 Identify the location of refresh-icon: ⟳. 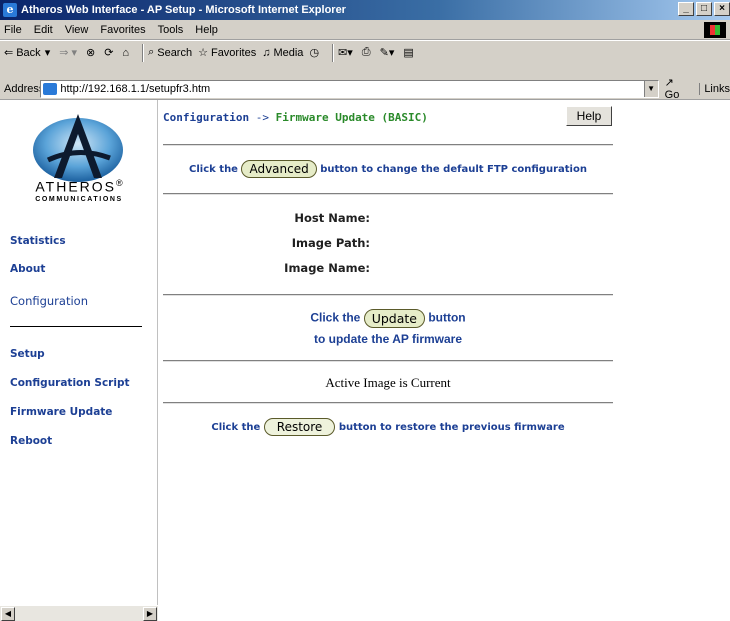
(109, 53).